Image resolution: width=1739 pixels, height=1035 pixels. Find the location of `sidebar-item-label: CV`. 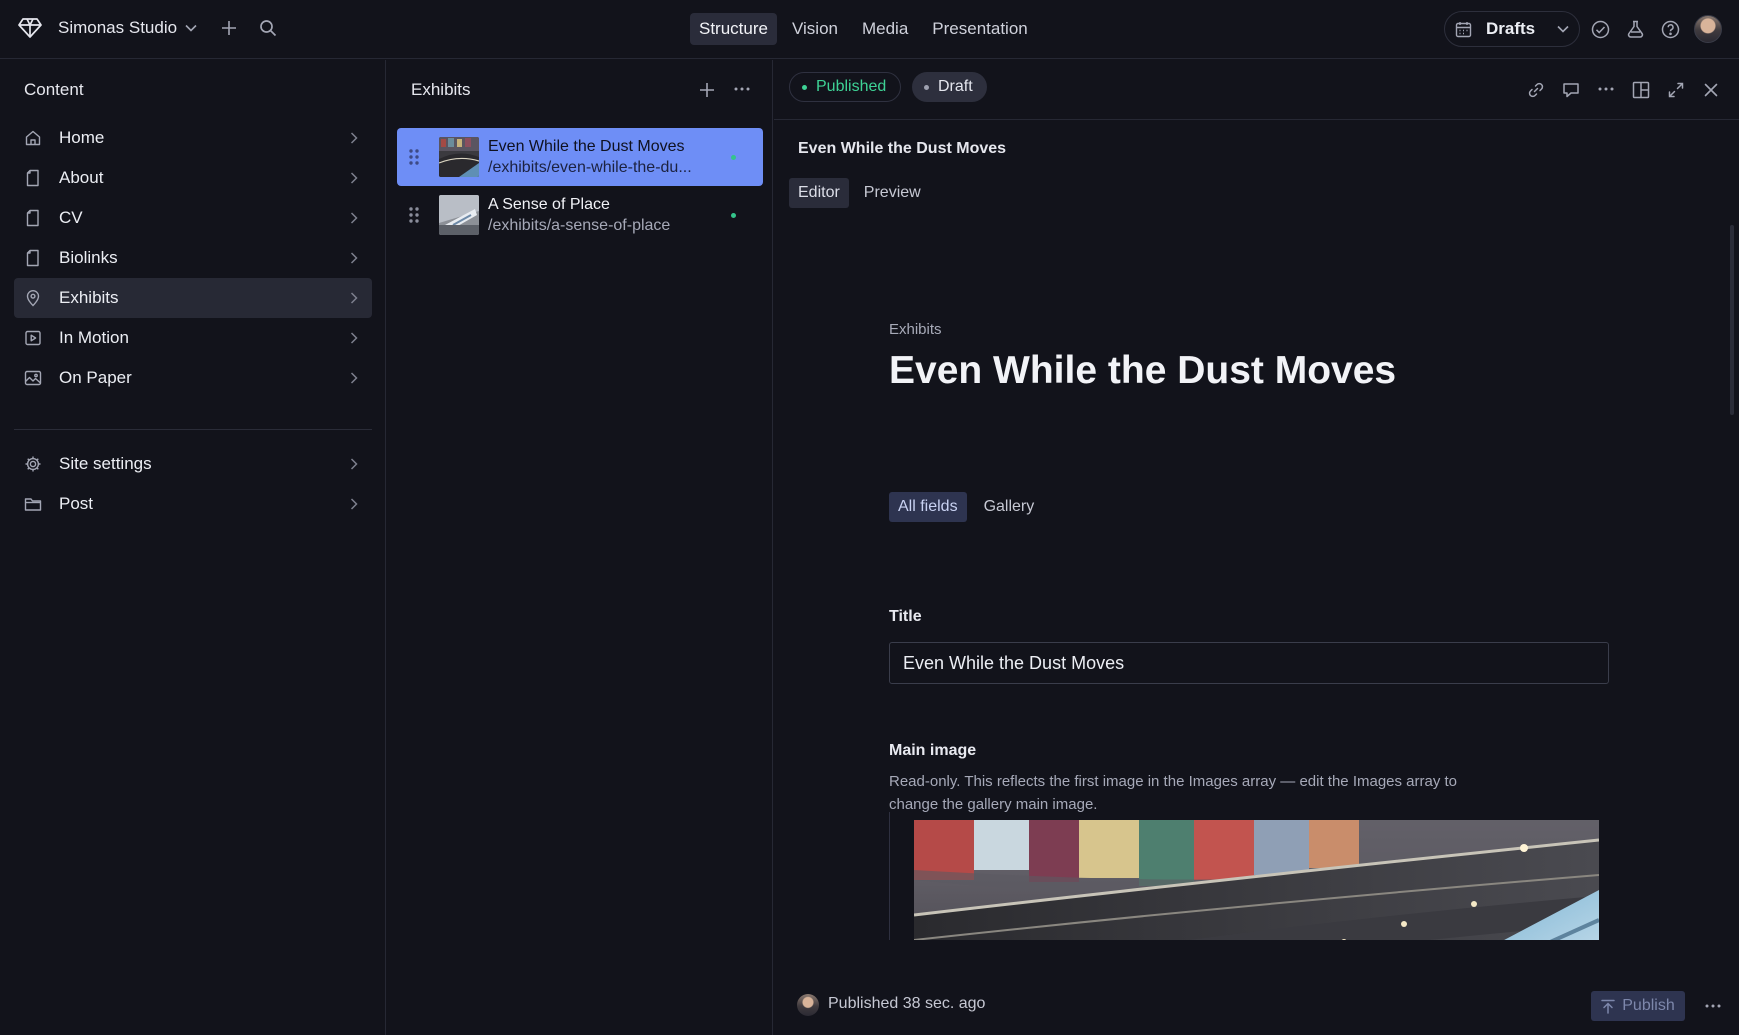

sidebar-item-label: CV is located at coordinates (71, 217).